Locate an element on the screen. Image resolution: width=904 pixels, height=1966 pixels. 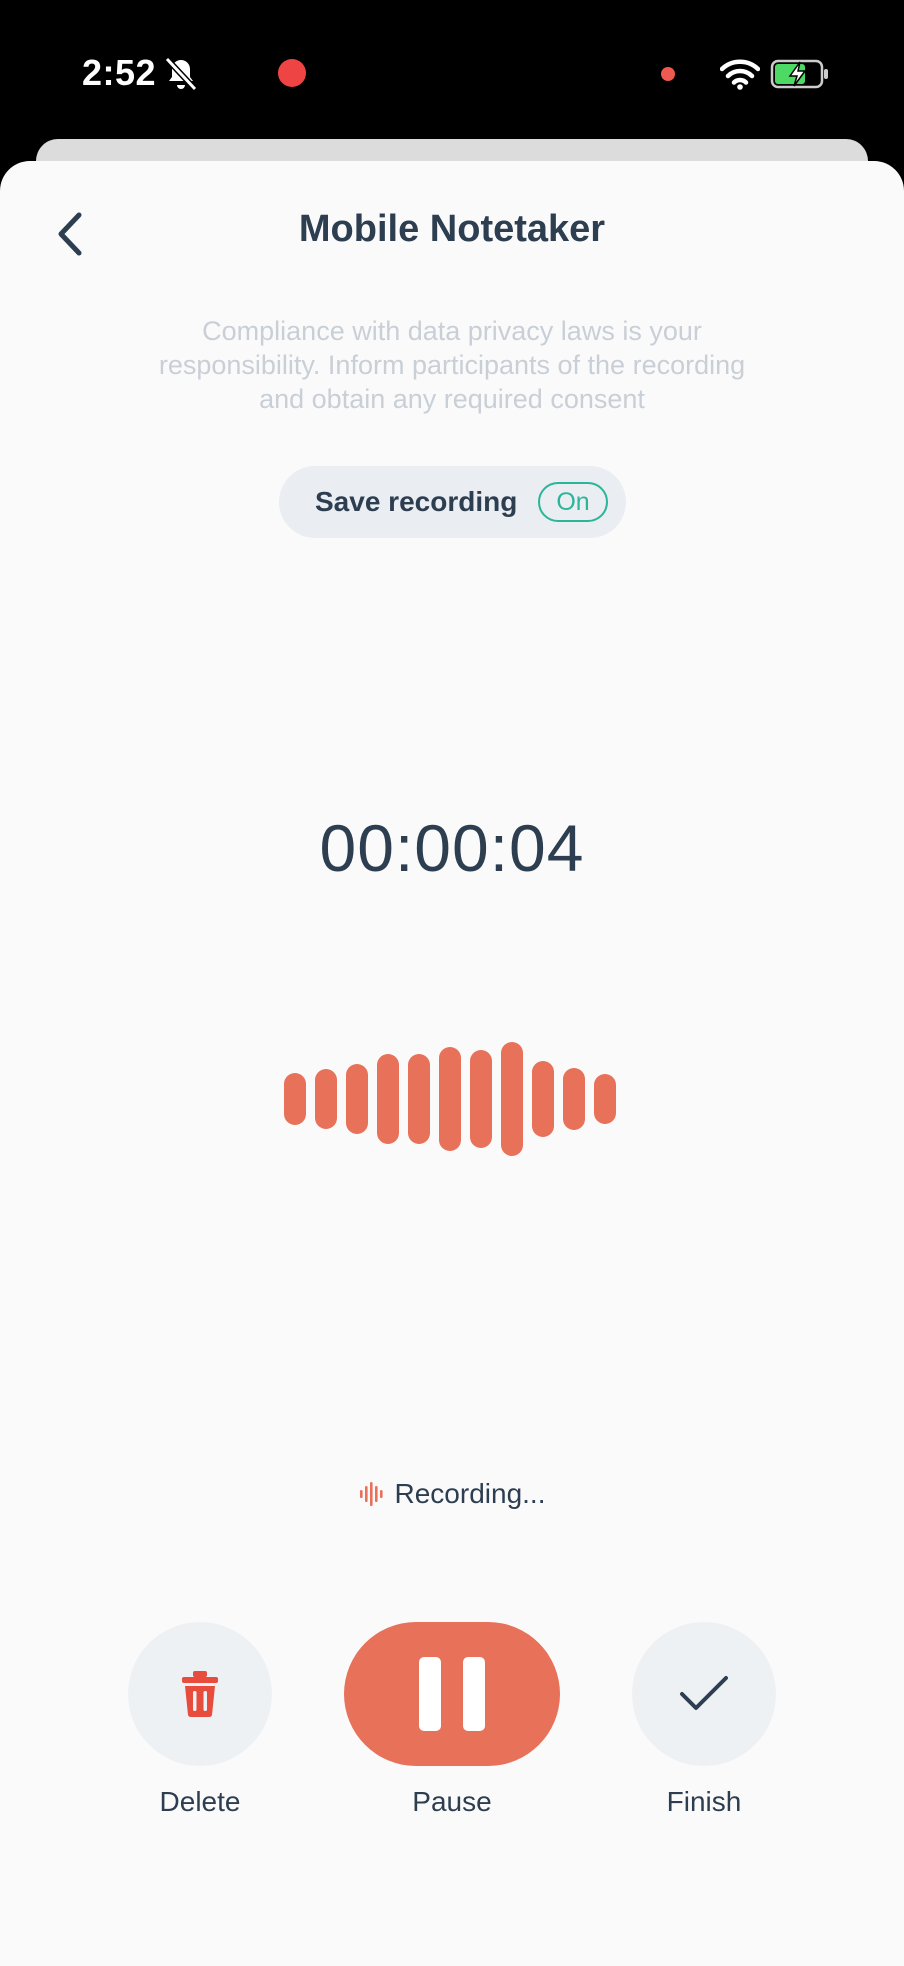
pause-label: Pause is located at coordinates (452, 1801).